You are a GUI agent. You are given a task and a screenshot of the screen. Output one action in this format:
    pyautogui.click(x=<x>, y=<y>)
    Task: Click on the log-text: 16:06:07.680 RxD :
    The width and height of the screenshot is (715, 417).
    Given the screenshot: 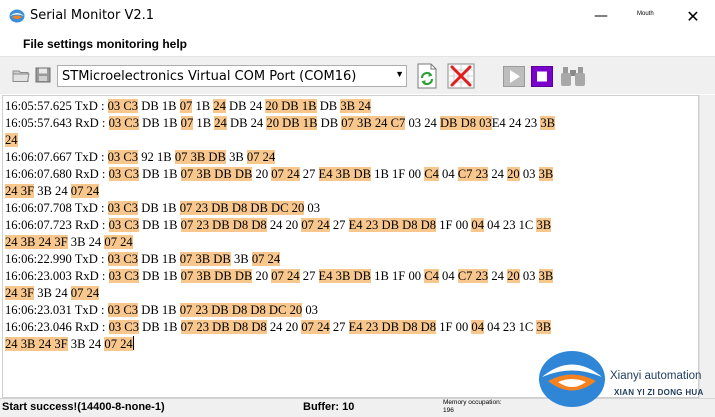 What is the action you would take?
    pyautogui.click(x=57, y=174)
    